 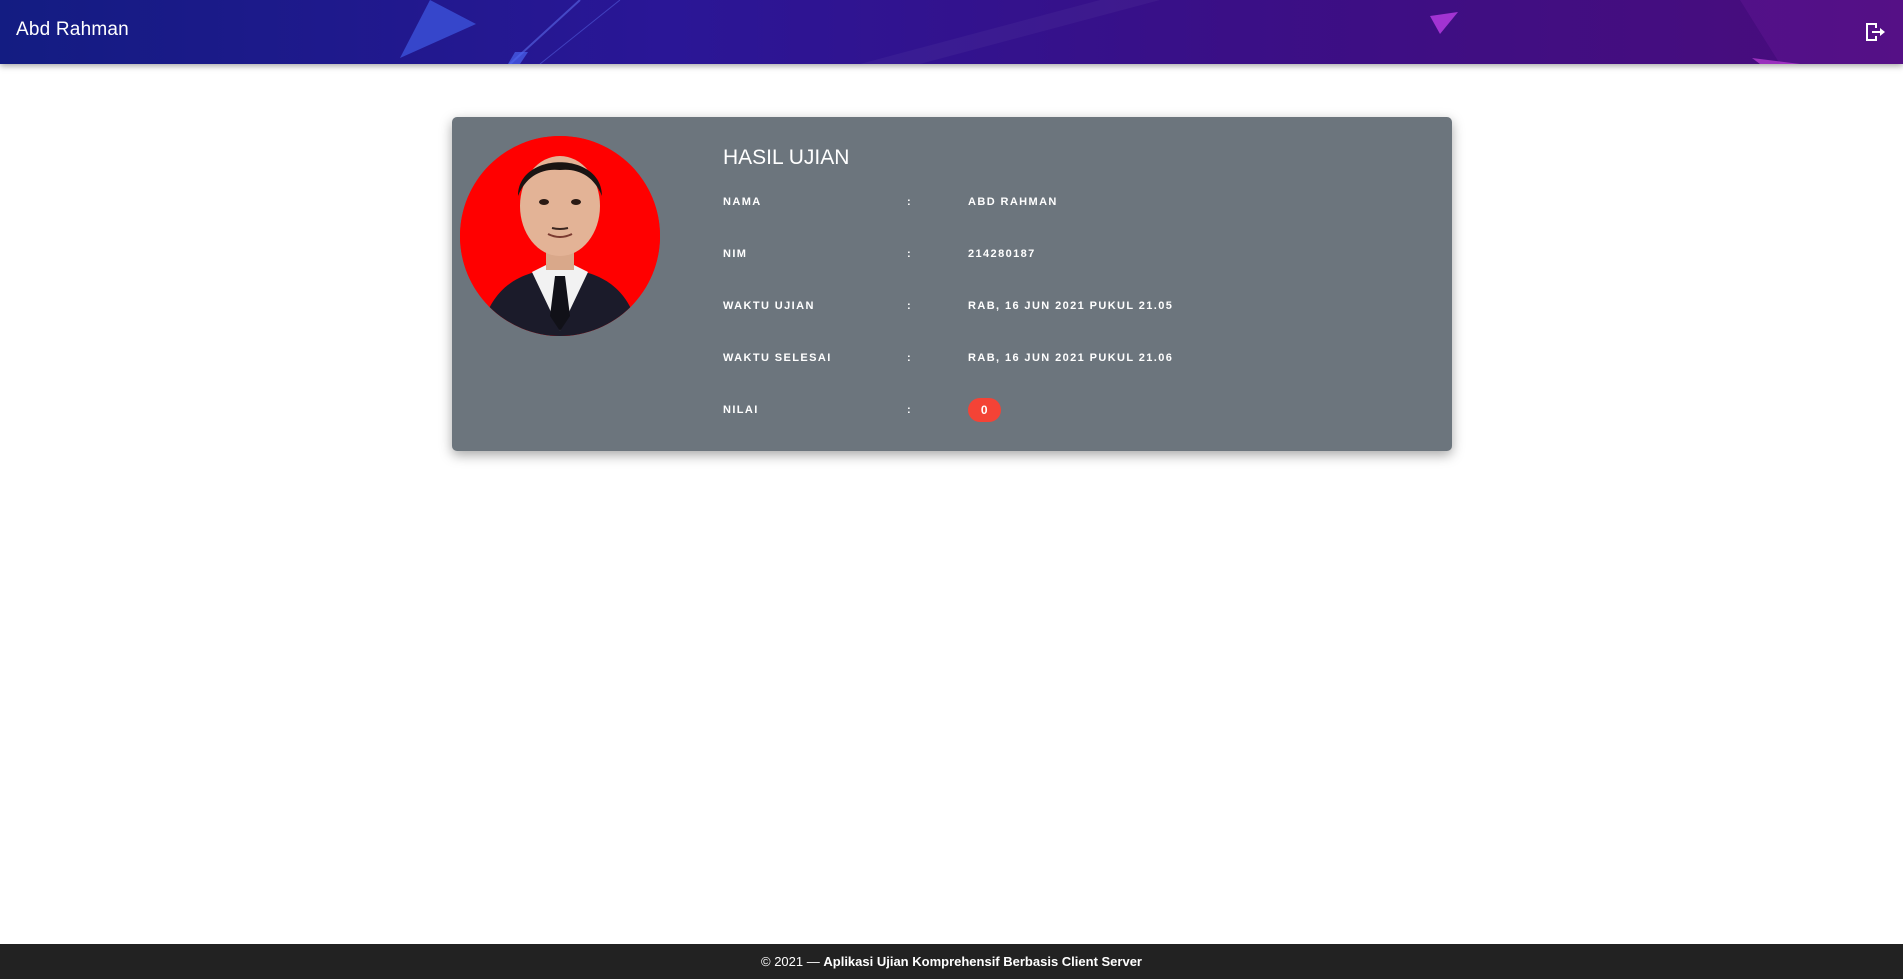 What do you see at coordinates (735, 254) in the screenshot?
I see `nim-label: NIM` at bounding box center [735, 254].